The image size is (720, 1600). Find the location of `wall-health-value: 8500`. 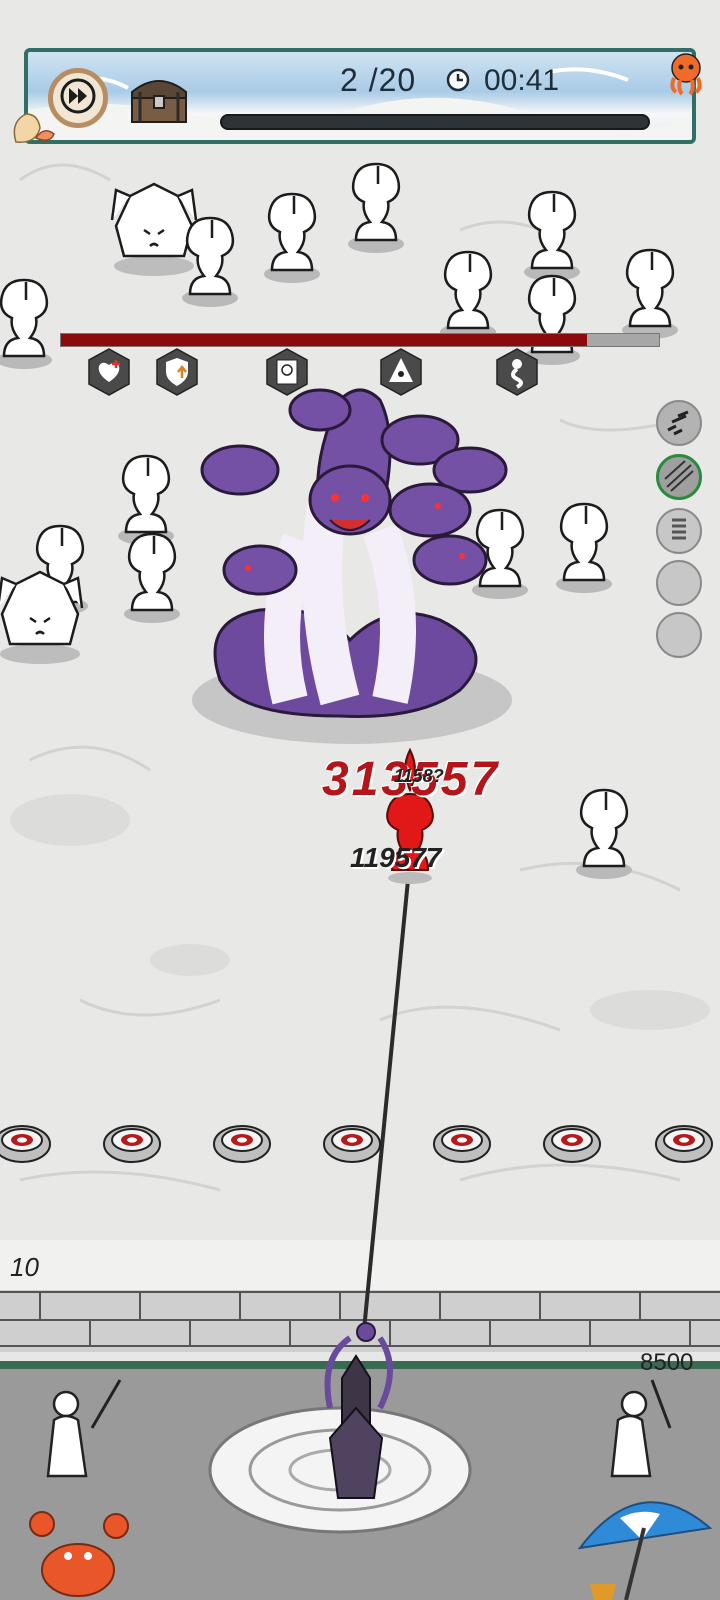

wall-health-value: 8500 is located at coordinates (667, 1362).